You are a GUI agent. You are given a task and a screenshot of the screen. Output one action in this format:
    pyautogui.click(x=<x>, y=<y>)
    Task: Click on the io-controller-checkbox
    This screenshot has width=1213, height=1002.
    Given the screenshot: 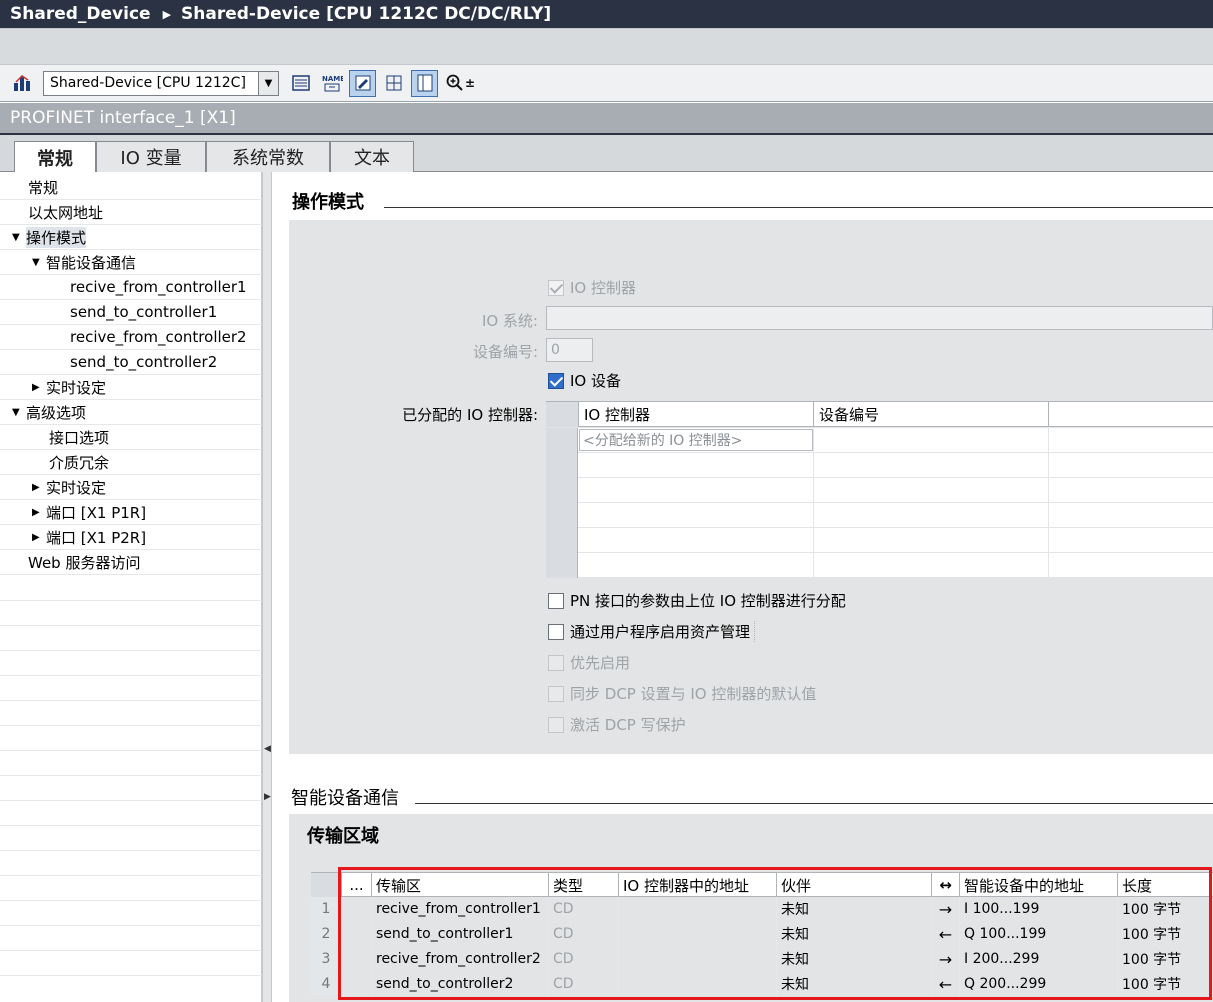 What is the action you would take?
    pyautogui.click(x=556, y=287)
    